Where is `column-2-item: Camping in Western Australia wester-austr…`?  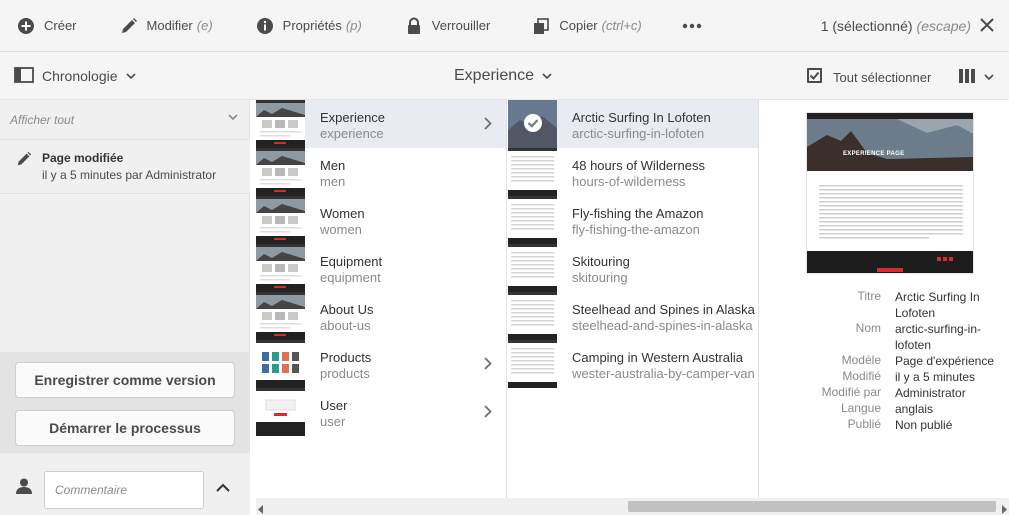 column-2-item: Camping in Western Australia wester-austr… is located at coordinates (633, 364).